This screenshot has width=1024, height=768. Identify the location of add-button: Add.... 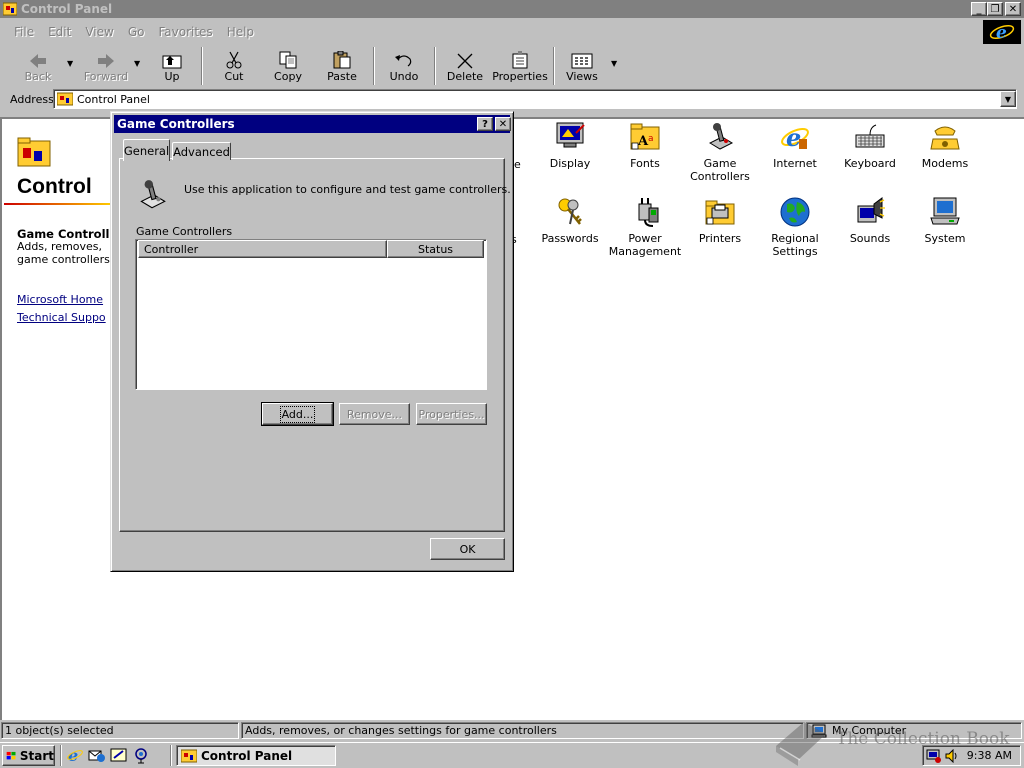
(297, 414).